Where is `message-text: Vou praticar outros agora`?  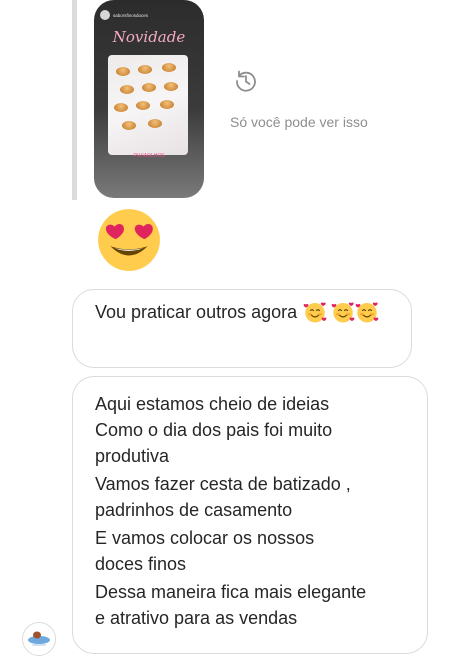 message-text: Vou praticar outros agora is located at coordinates (196, 312).